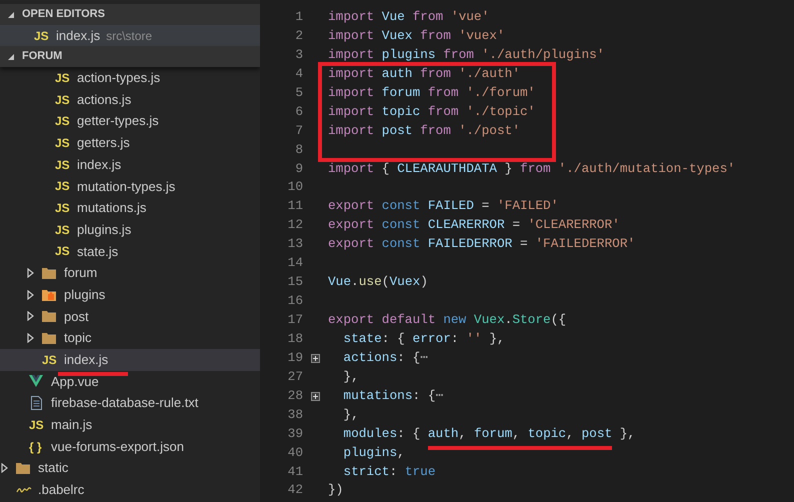  I want to click on line-number: 3, so click(298, 55).